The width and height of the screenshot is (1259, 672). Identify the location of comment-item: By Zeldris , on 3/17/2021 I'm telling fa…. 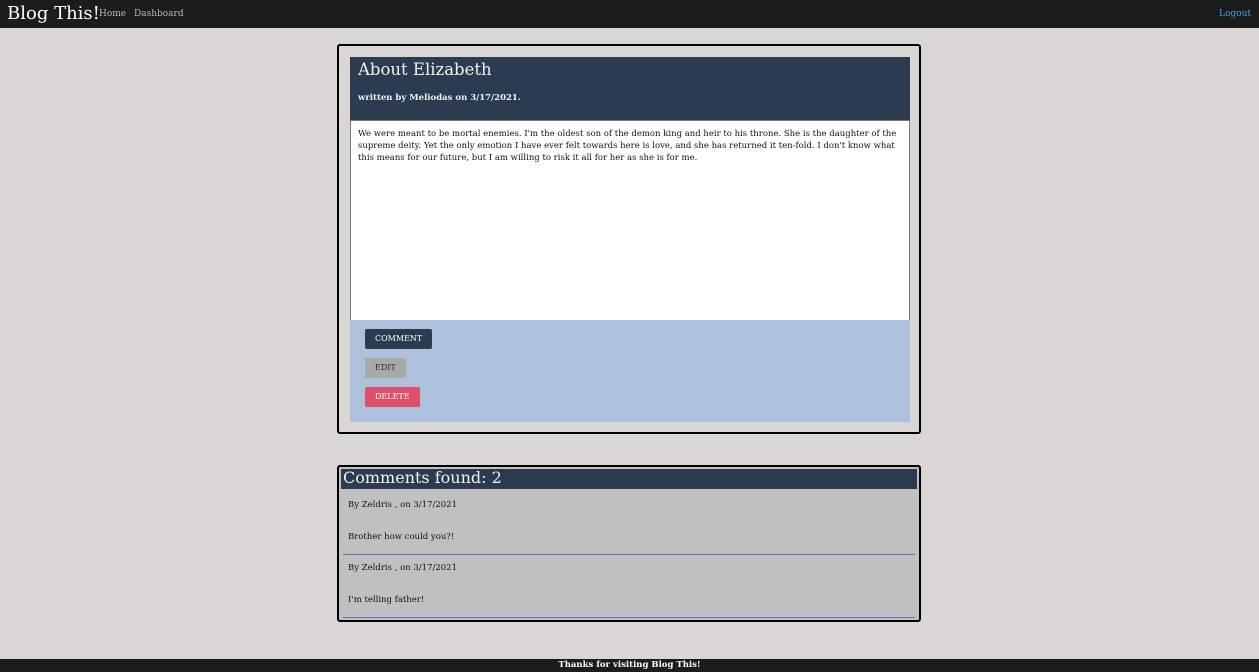
(629, 586).